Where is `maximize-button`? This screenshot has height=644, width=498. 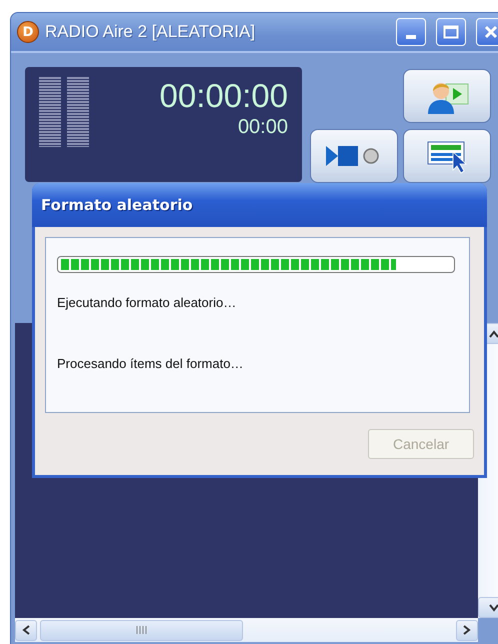 maximize-button is located at coordinates (451, 32).